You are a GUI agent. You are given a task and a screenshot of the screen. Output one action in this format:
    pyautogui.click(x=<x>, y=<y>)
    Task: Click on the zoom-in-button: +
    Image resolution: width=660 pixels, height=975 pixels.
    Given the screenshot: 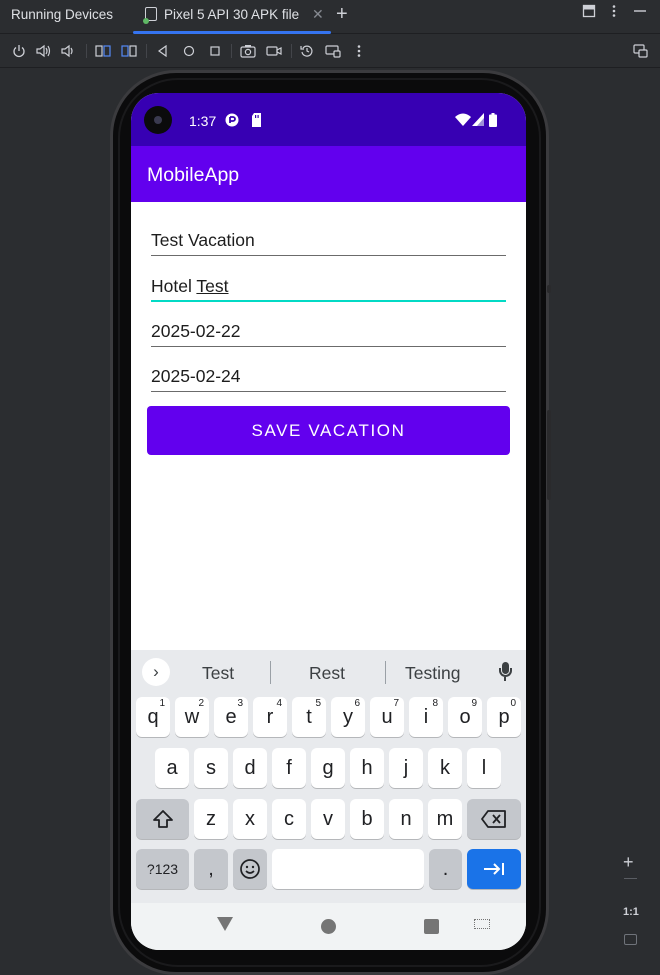 What is the action you would take?
    pyautogui.click(x=628, y=862)
    